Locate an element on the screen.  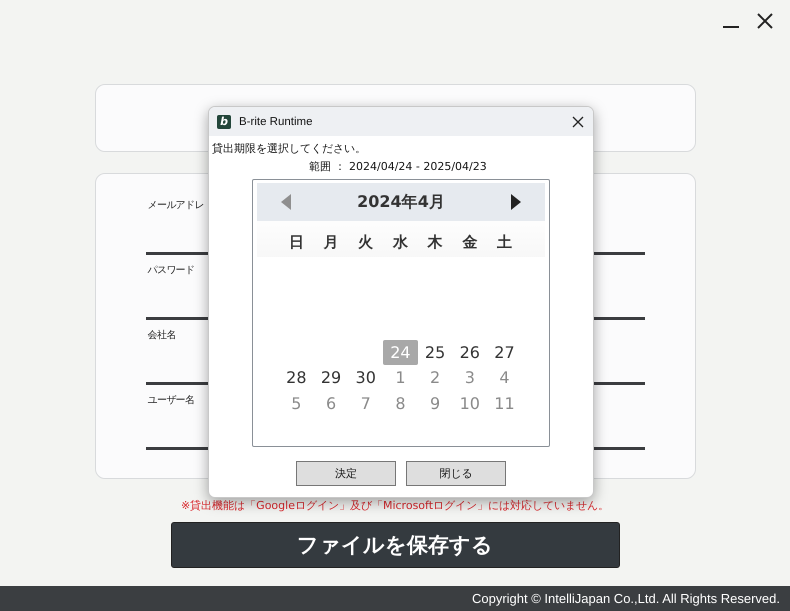
field-label: ユーザー名 is located at coordinates (170, 400).